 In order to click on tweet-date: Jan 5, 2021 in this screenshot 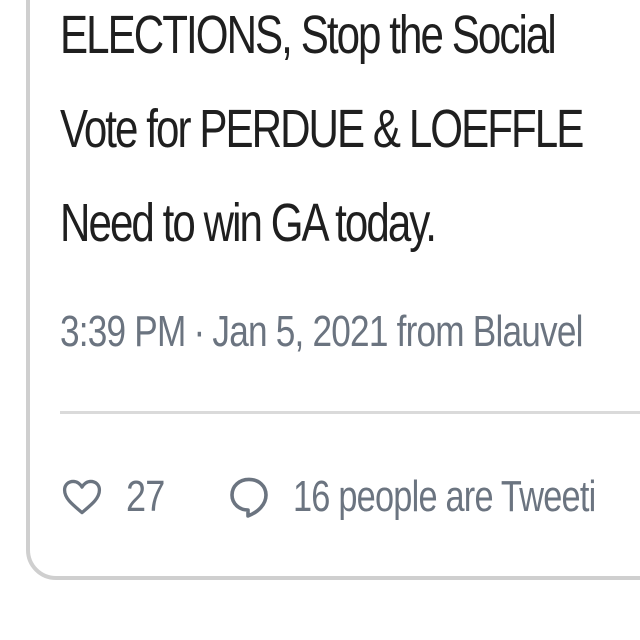, I will do `click(300, 331)`.